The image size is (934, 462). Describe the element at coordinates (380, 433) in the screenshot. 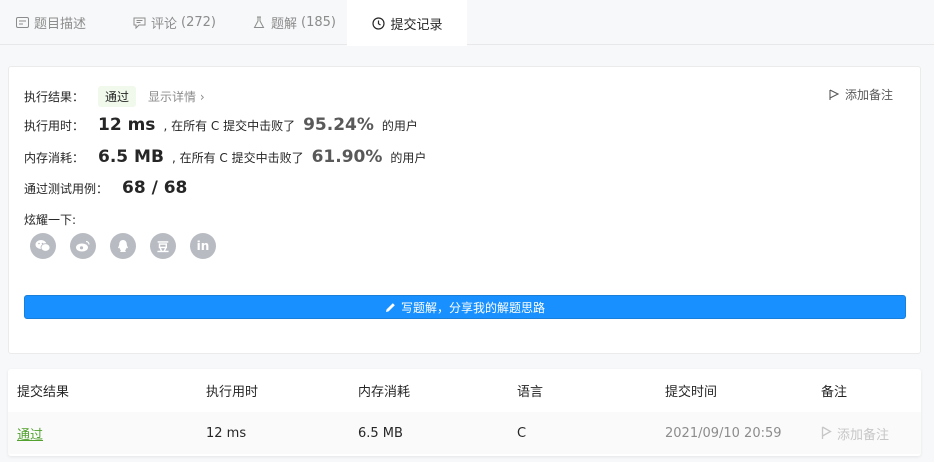

I see `submission-memory: 6.5 MB` at that location.